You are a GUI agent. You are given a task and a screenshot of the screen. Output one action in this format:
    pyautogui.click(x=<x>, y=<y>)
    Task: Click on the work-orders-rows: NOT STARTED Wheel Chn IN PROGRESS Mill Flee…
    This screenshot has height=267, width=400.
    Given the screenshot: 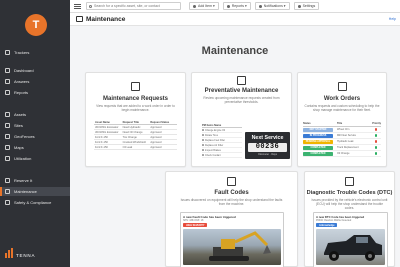 What is the action you would take?
    pyautogui.click(x=342, y=142)
    